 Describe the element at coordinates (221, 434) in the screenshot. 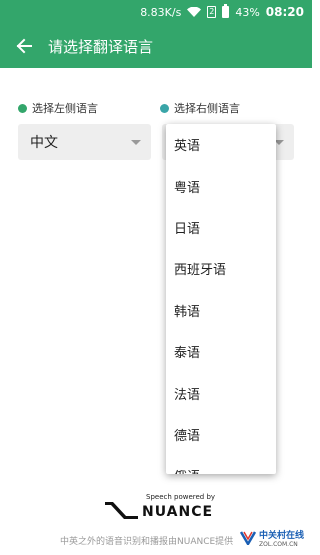

I see `dropdown-option-german: 德语` at that location.